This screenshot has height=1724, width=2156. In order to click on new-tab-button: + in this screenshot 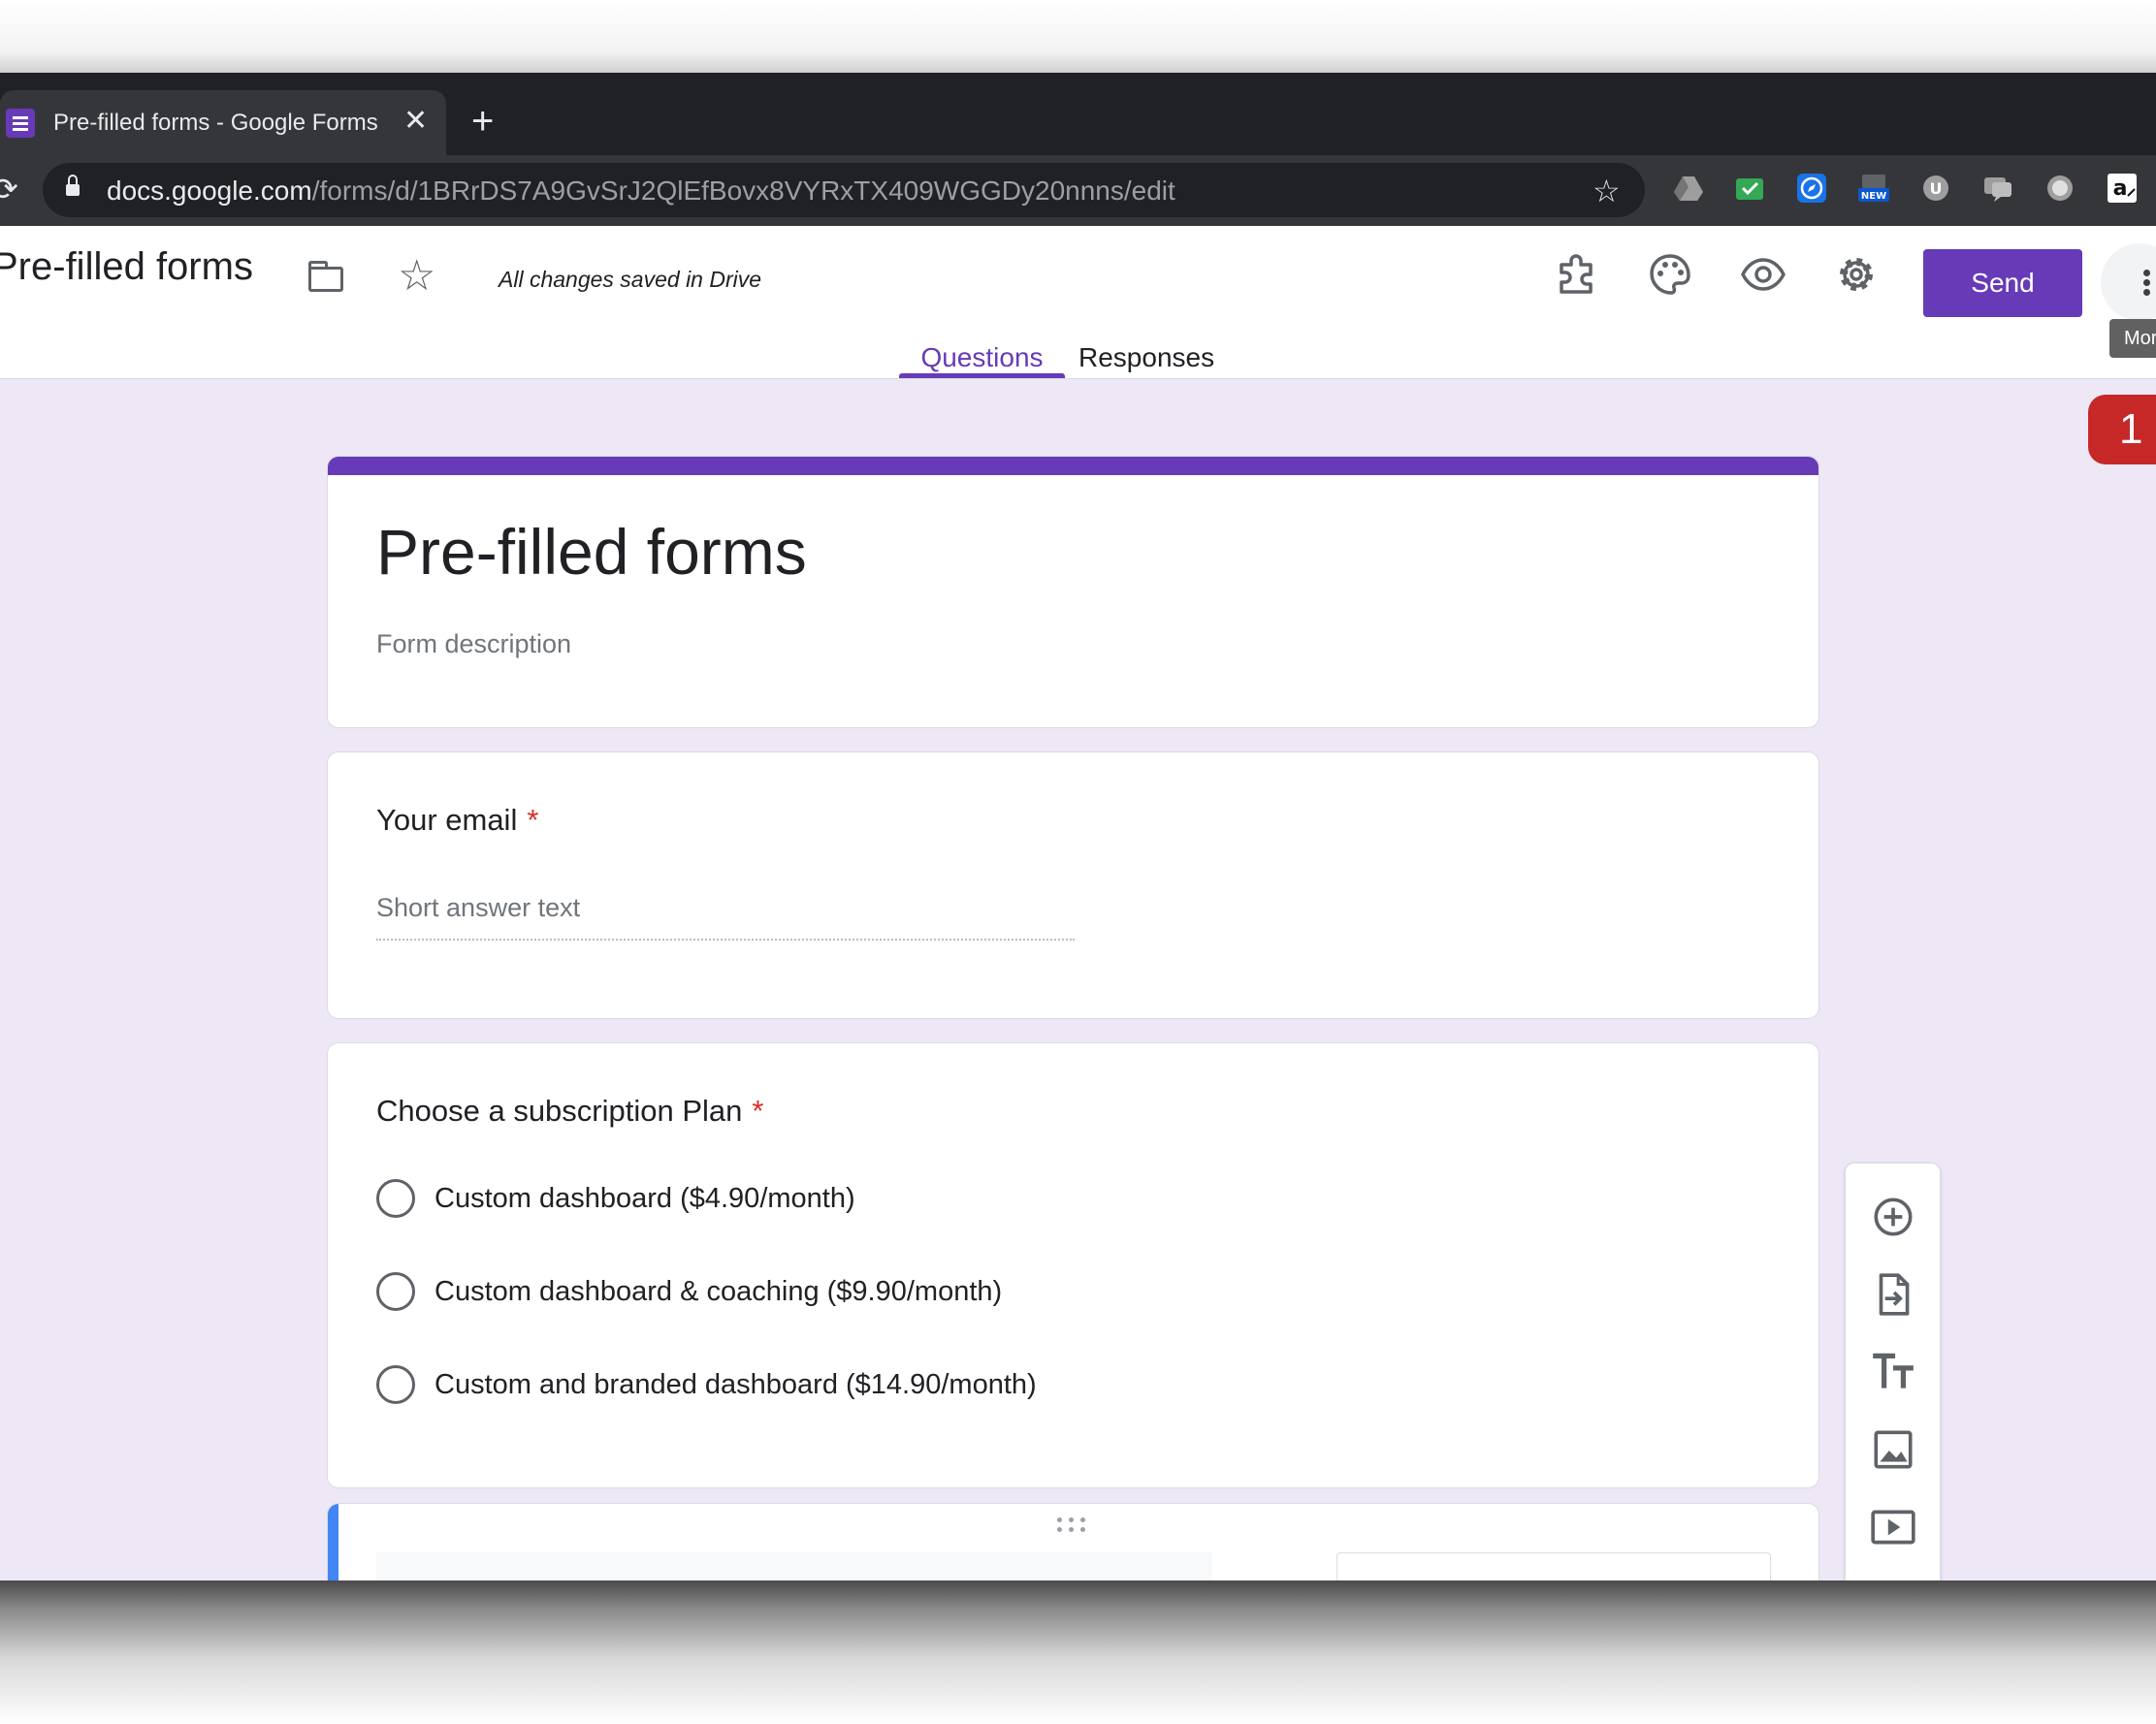, I will do `click(482, 121)`.